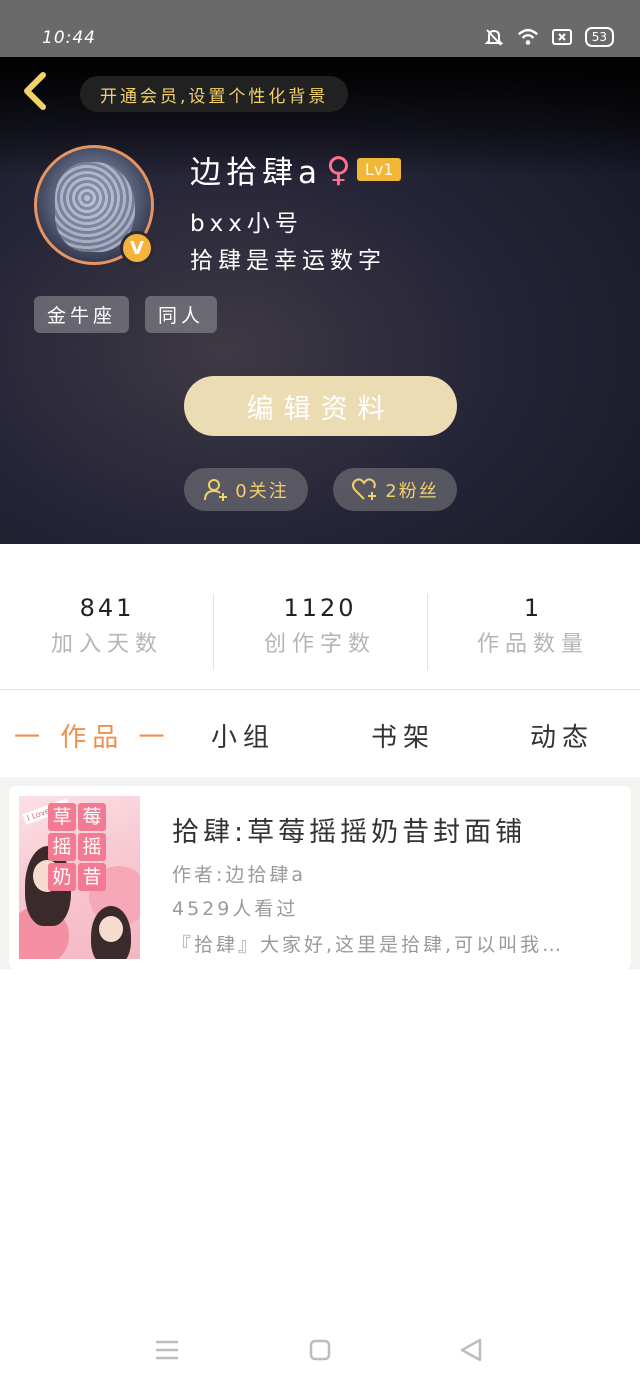 This screenshot has width=640, height=1387. Describe the element at coordinates (412, 491) in the screenshot. I see `fans-count: 2粉丝` at that location.